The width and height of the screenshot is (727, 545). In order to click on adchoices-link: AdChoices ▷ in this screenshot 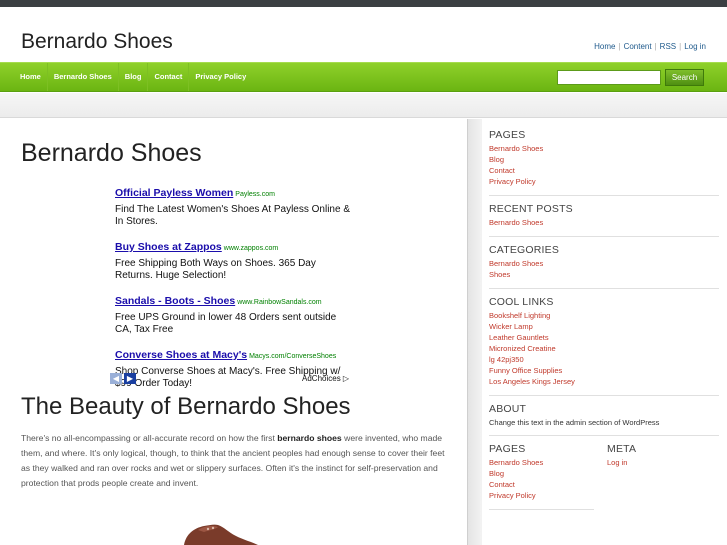, I will do `click(325, 378)`.